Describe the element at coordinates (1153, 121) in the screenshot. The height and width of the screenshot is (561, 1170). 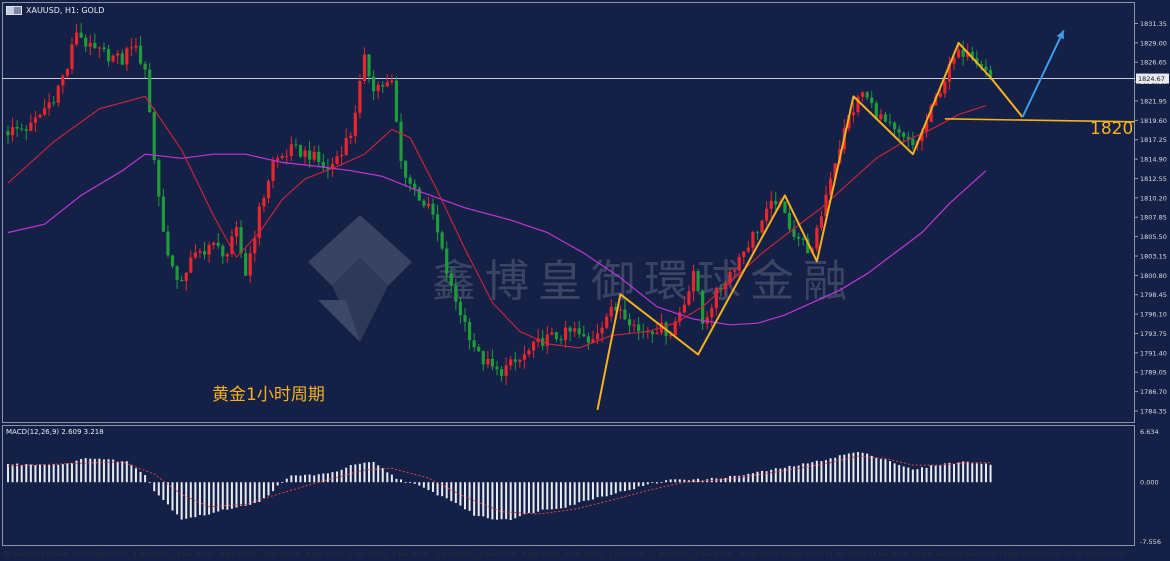
I see `y-tick-label: 1819.60` at that location.